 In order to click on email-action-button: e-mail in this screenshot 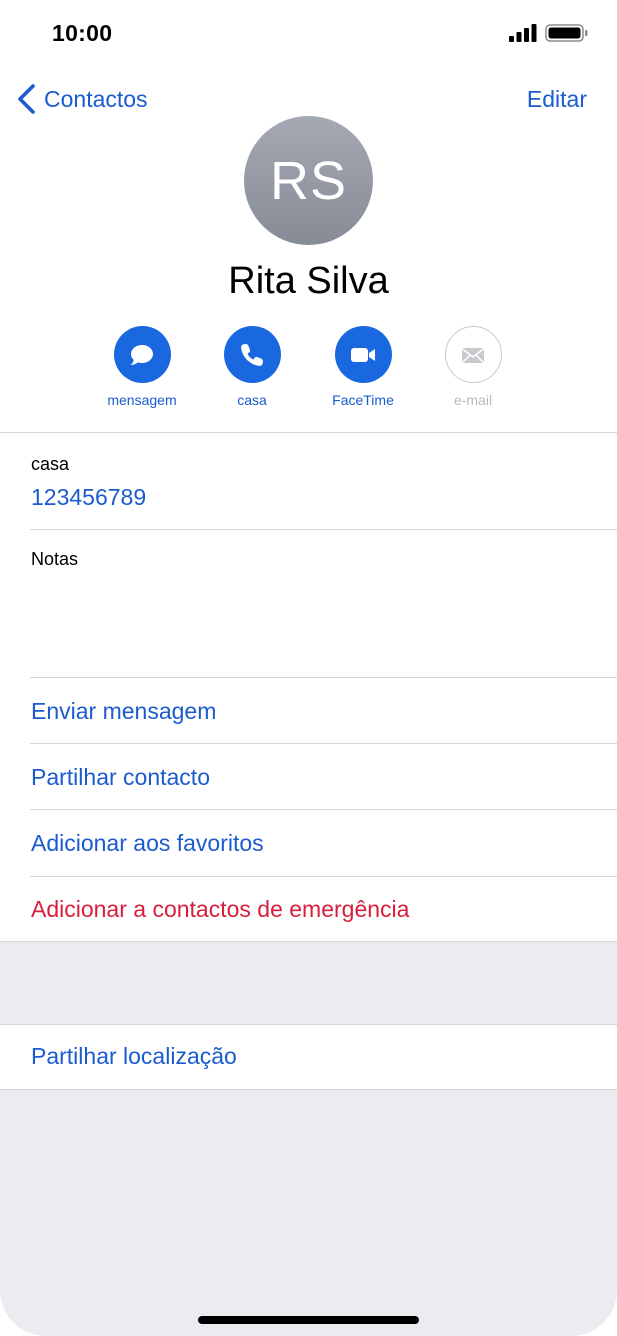, I will do `click(473, 367)`.